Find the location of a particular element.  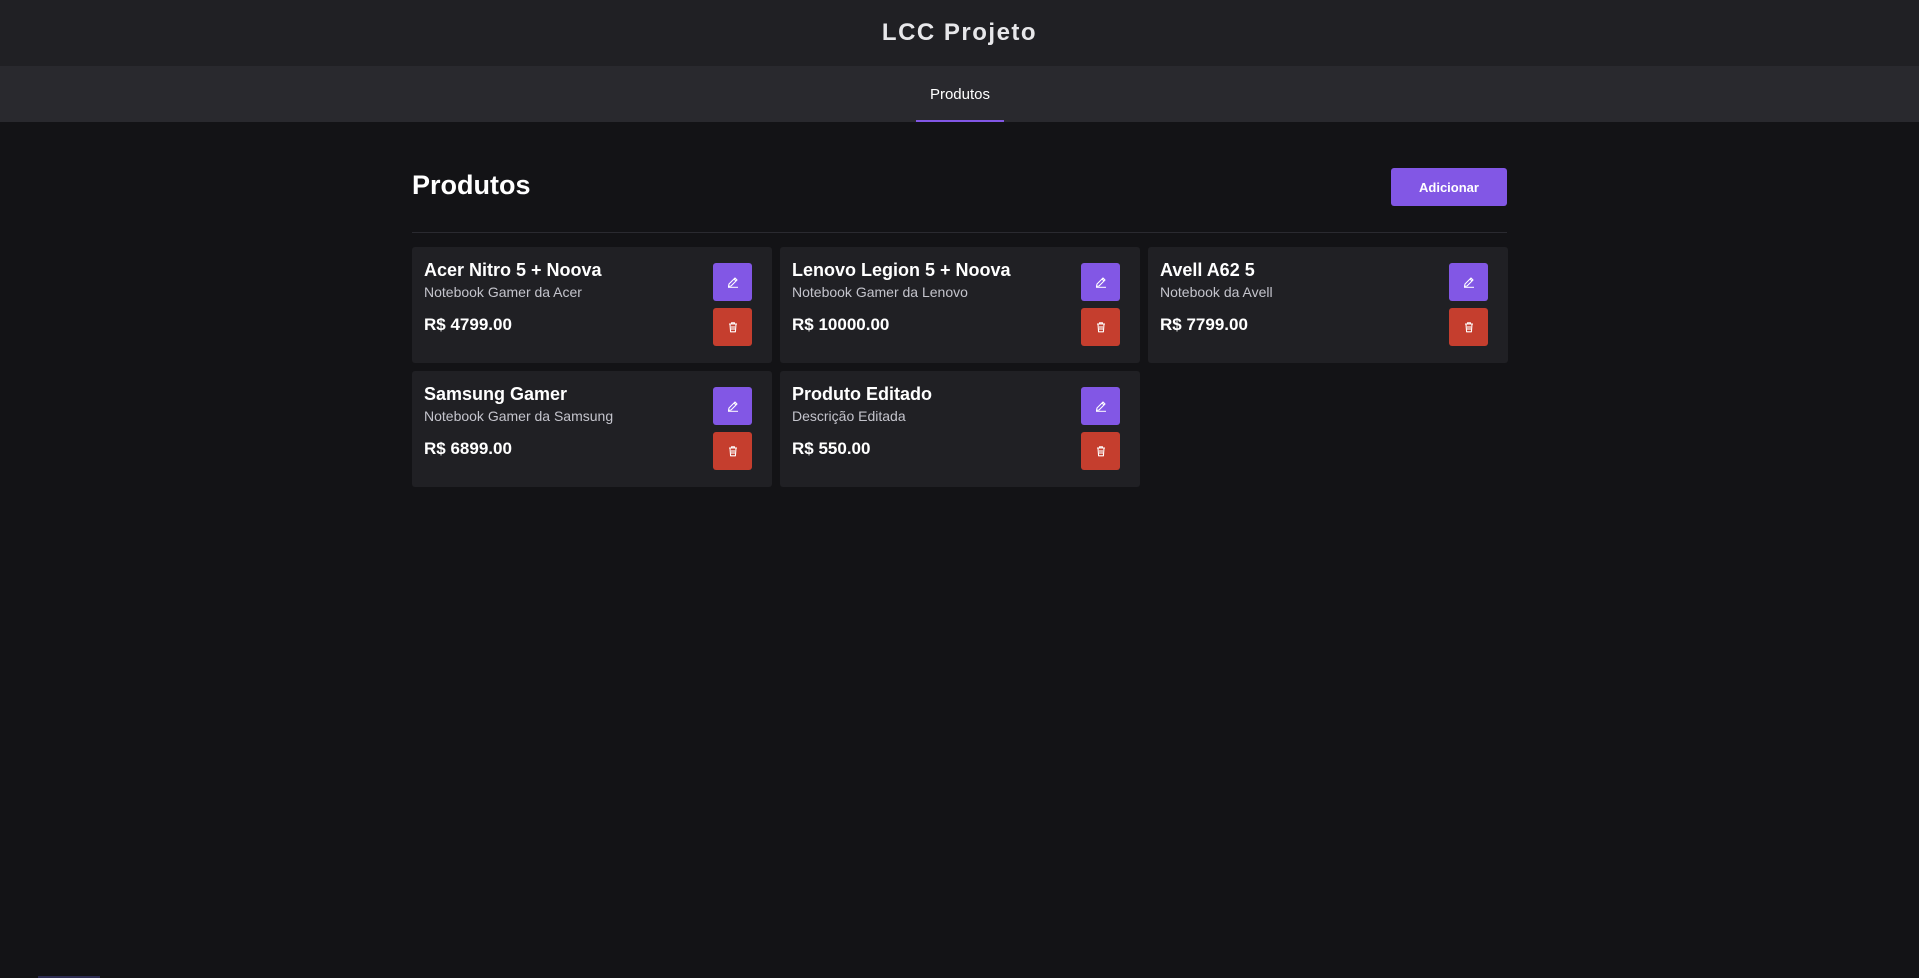

nav-bar: Produtos is located at coordinates (959, 94).